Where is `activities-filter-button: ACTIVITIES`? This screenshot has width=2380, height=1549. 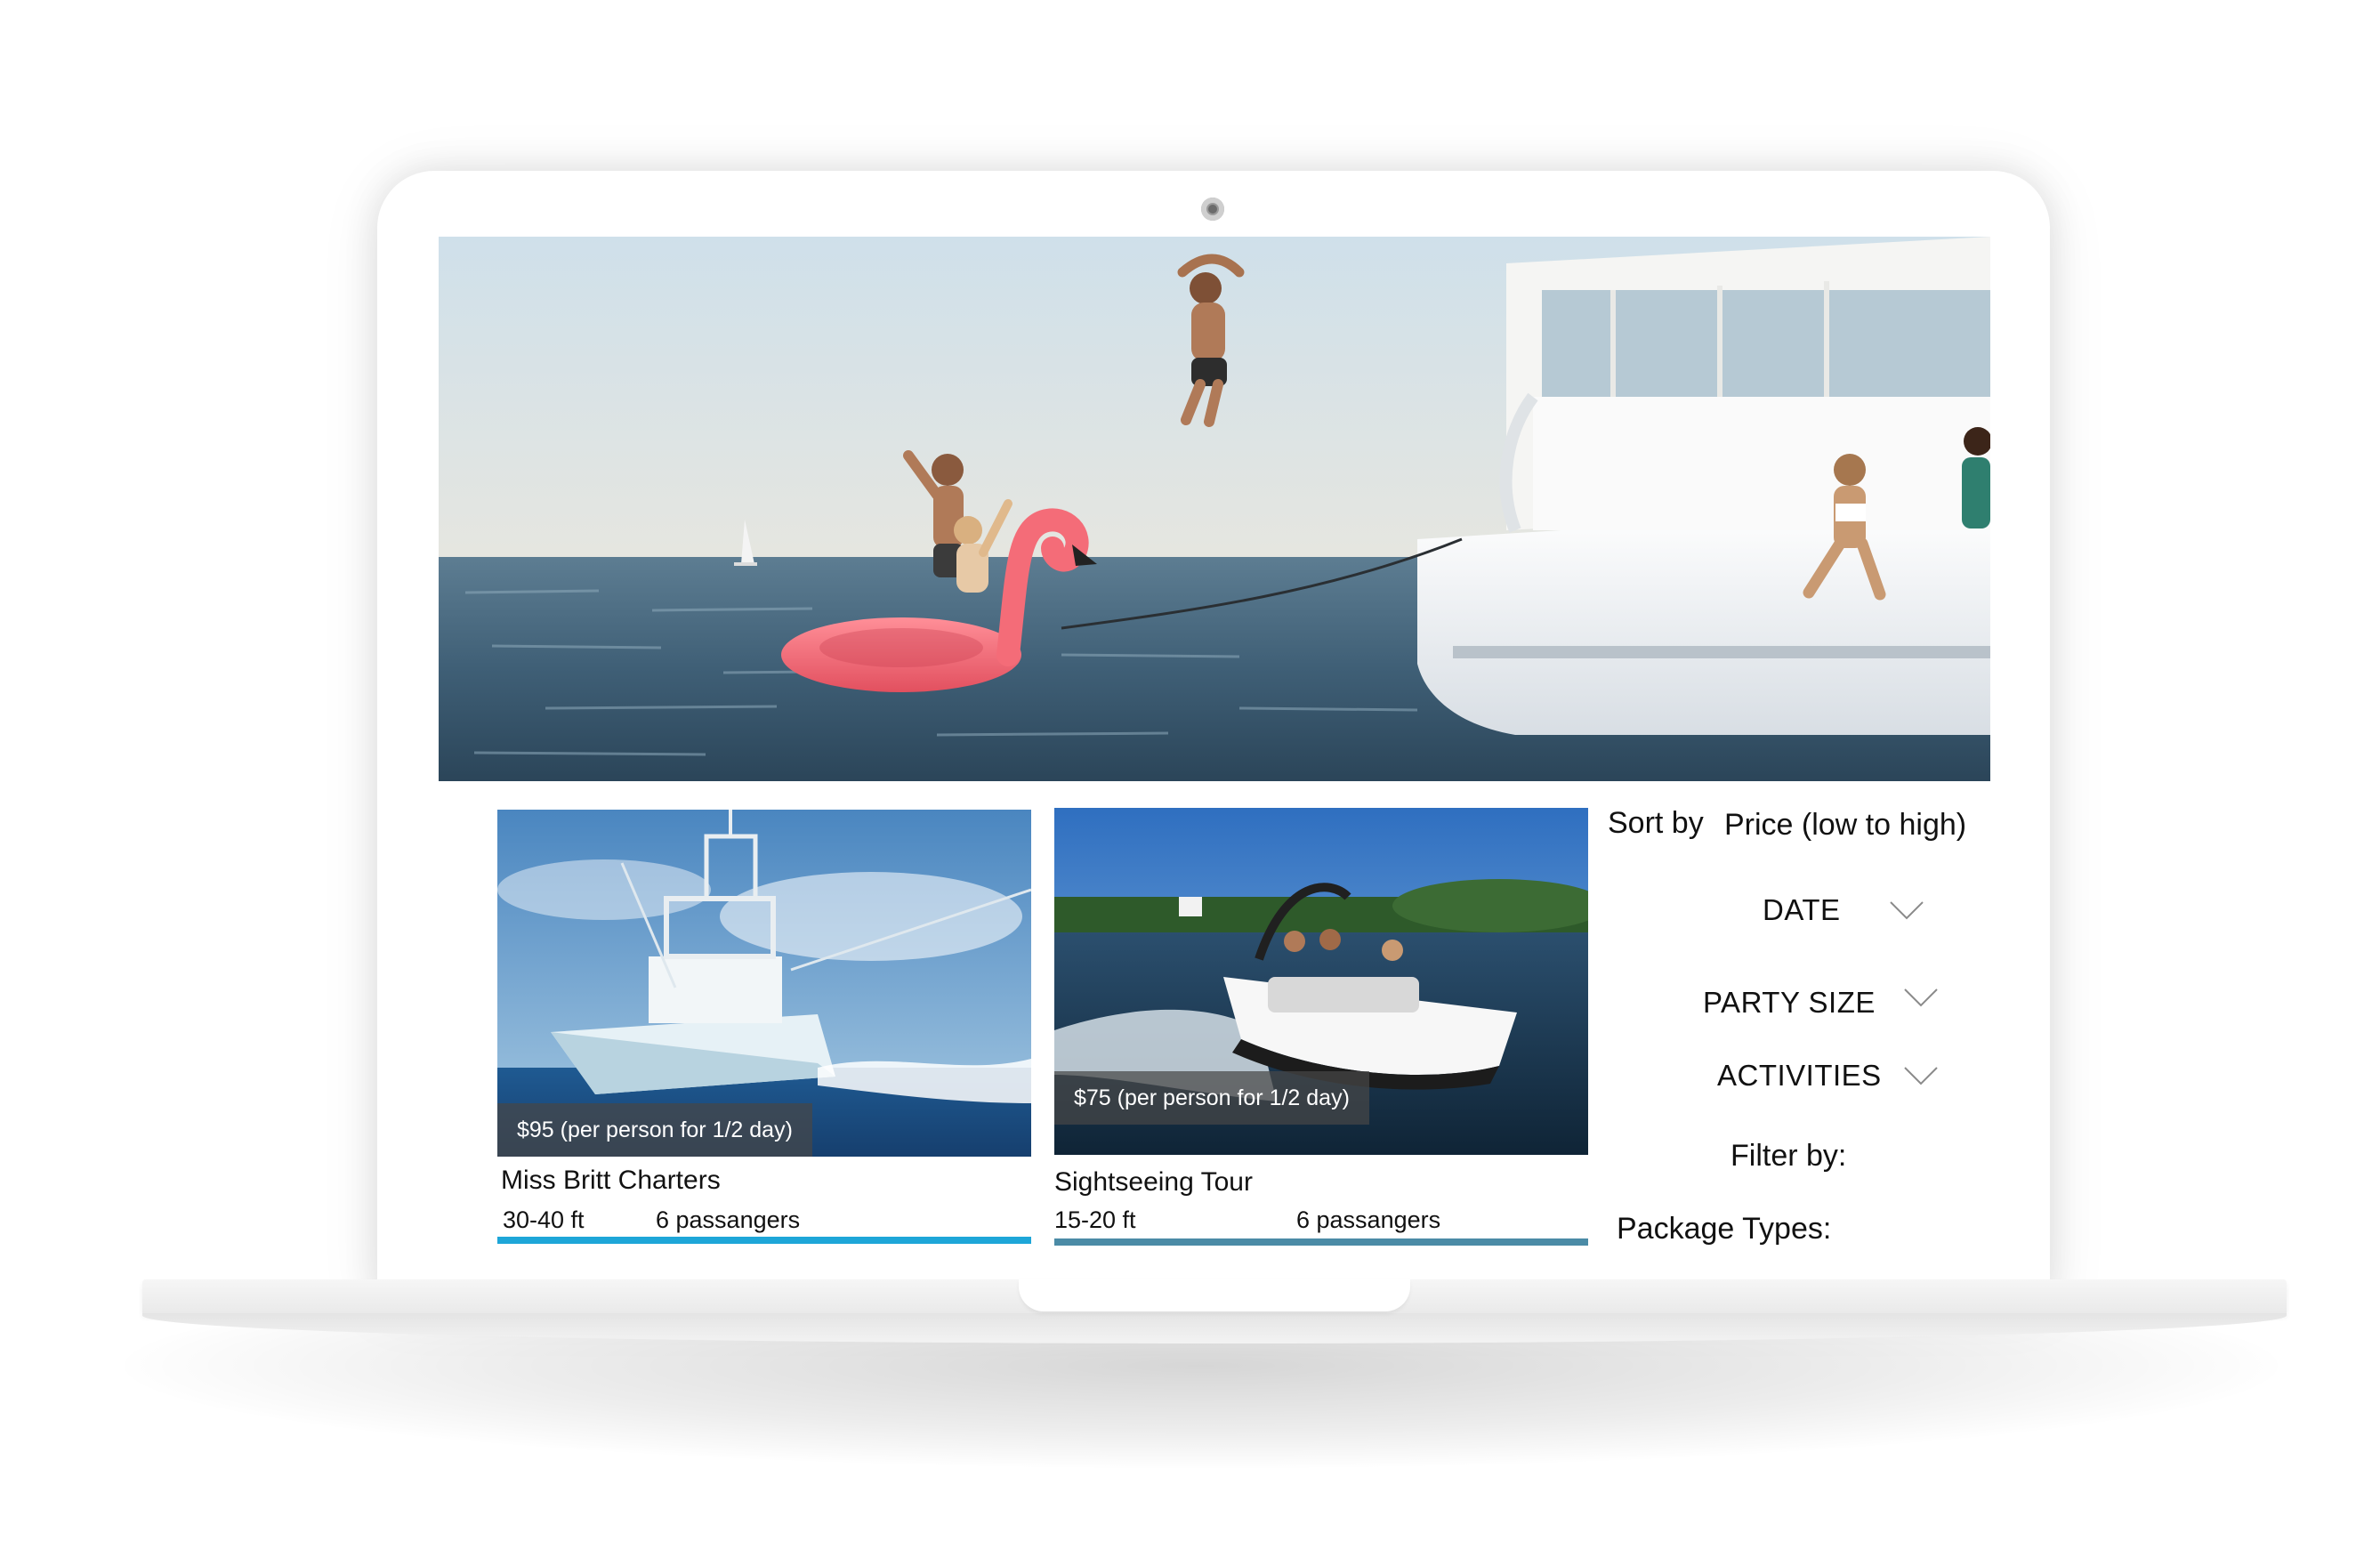 activities-filter-button: ACTIVITIES is located at coordinates (1799, 1076).